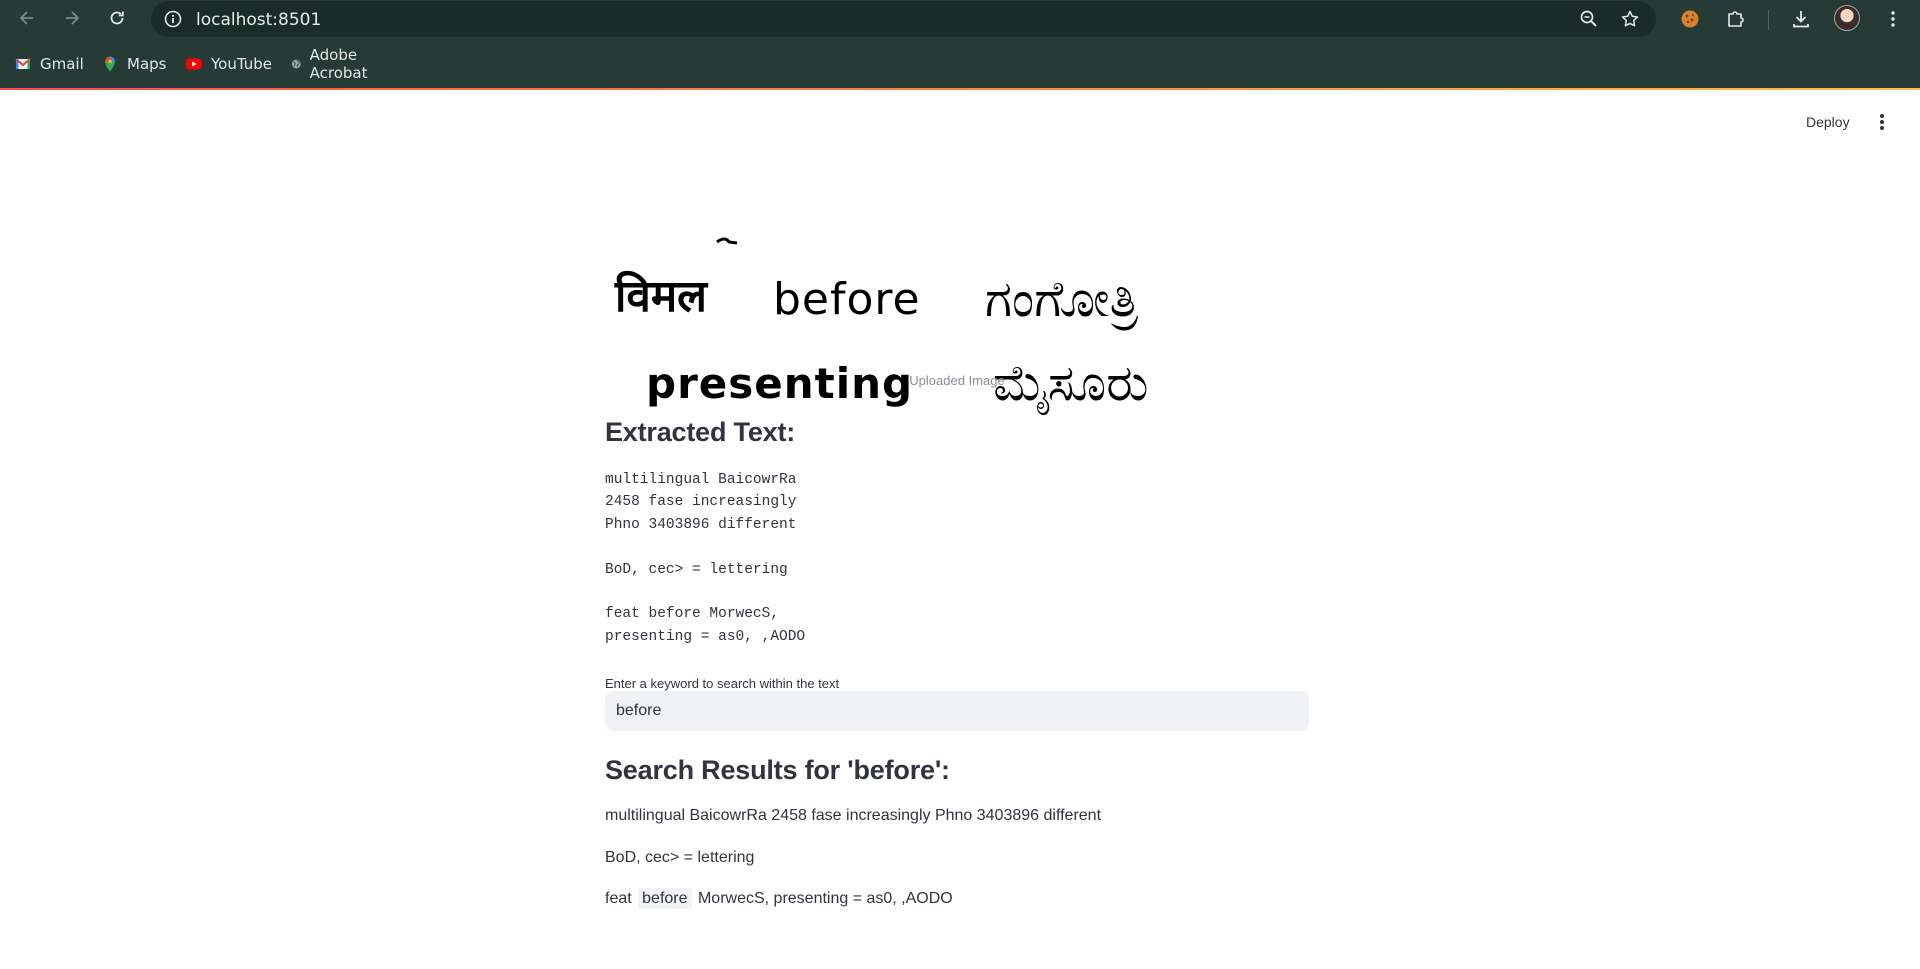 The image size is (1920, 969). Describe the element at coordinates (1589, 19) in the screenshot. I see `zoom-icon` at that location.